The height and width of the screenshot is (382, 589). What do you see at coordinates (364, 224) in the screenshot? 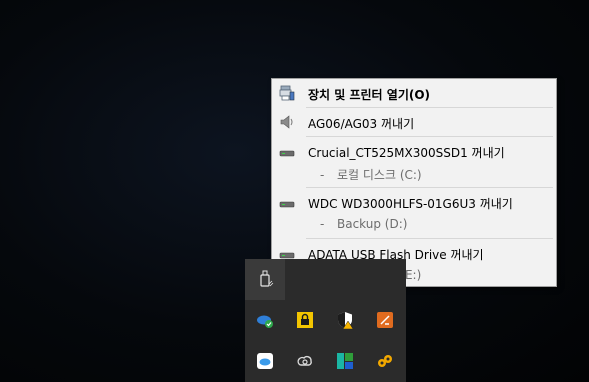
I see `drive-volume-label: - Backup (D:)` at bounding box center [364, 224].